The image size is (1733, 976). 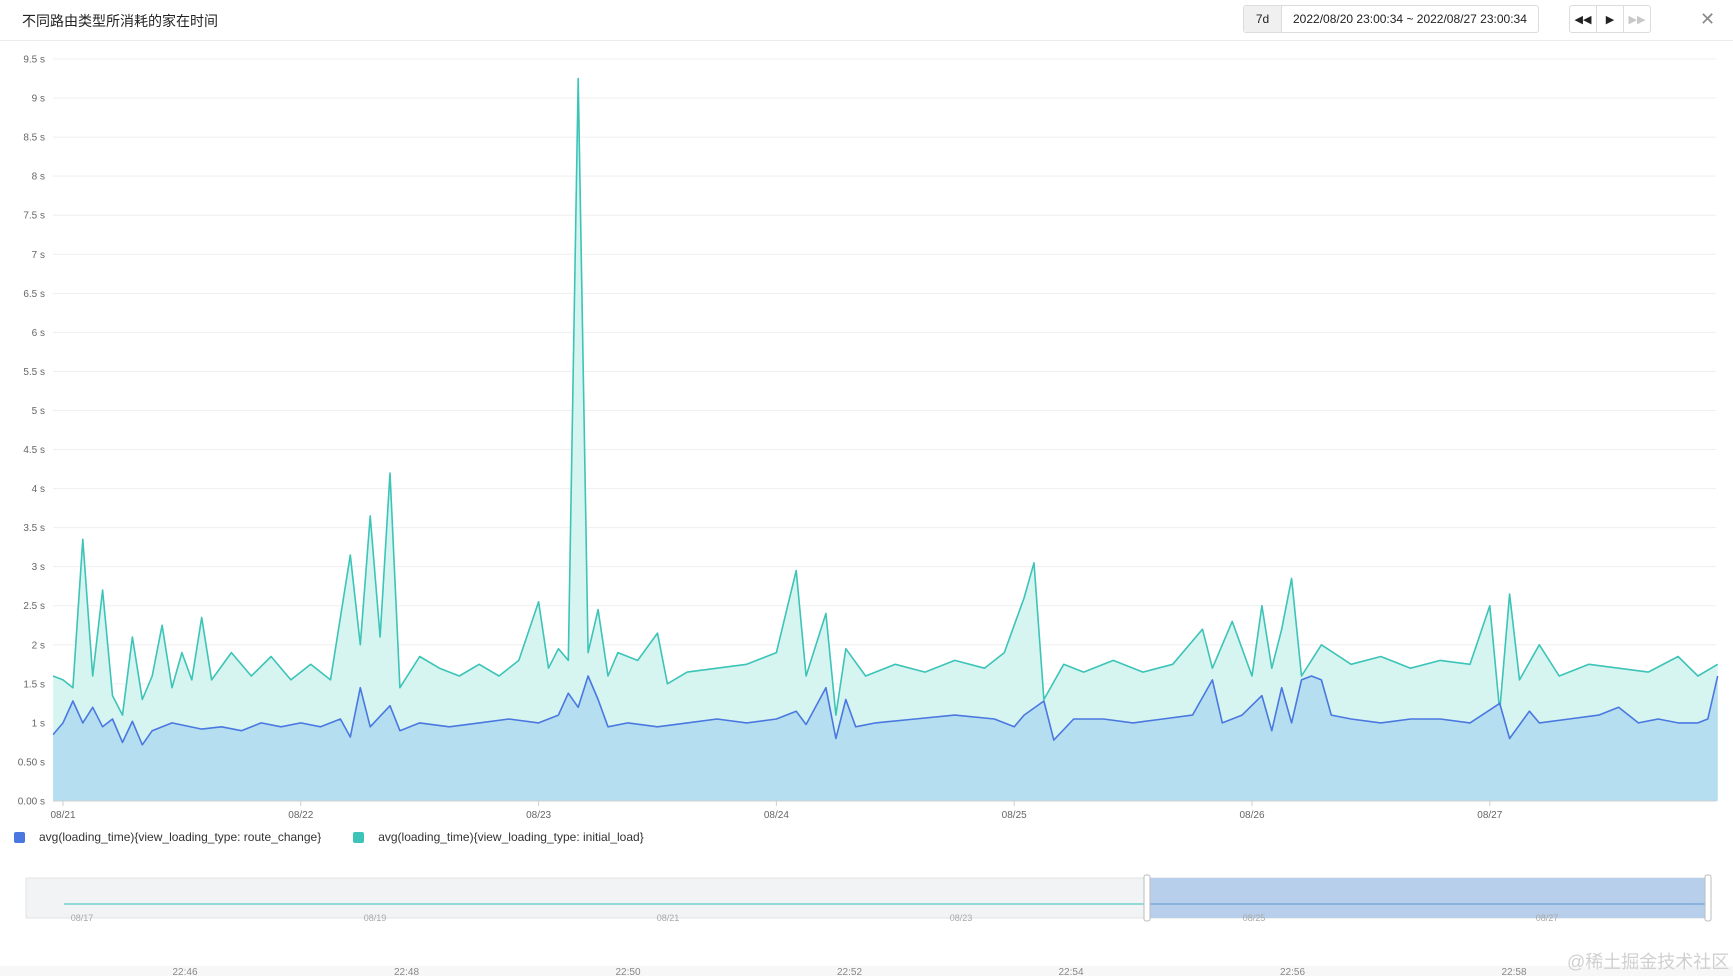 What do you see at coordinates (406, 971) in the screenshot?
I see `background-tick-label: 22:48` at bounding box center [406, 971].